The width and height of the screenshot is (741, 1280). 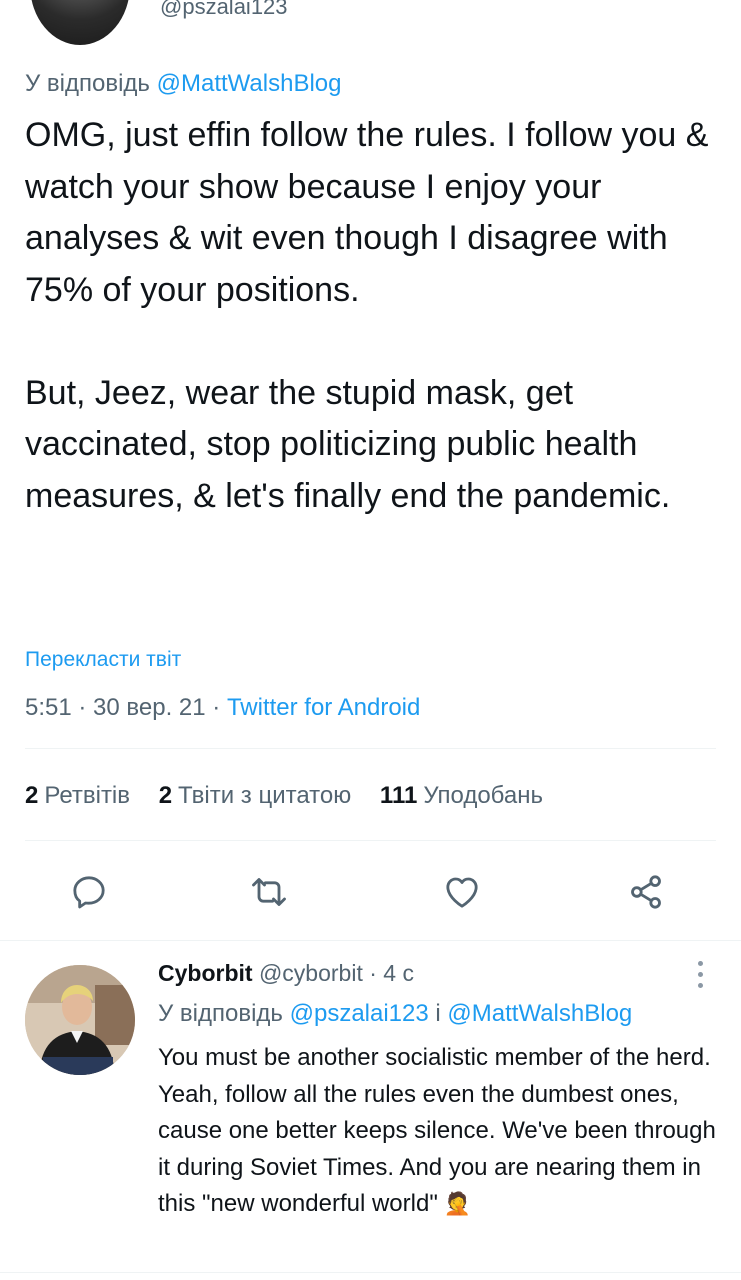 I want to click on share-button, so click(x=646, y=892).